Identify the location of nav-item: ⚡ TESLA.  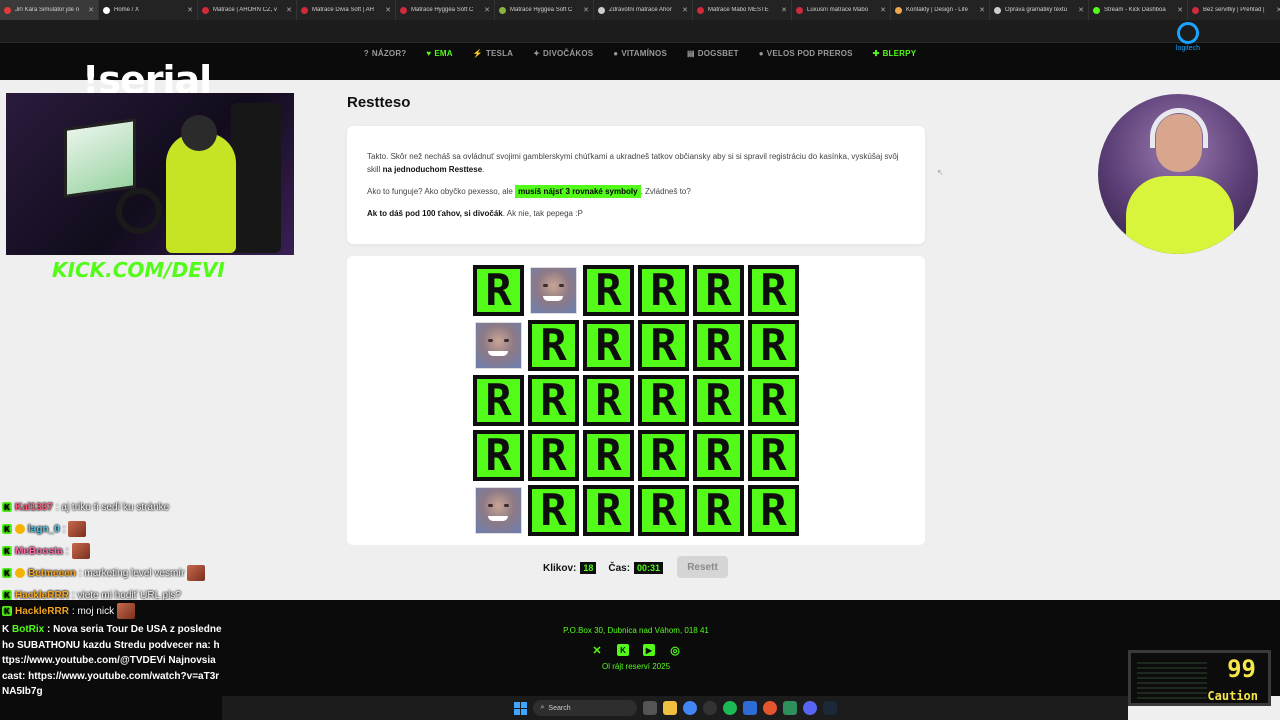
(493, 53).